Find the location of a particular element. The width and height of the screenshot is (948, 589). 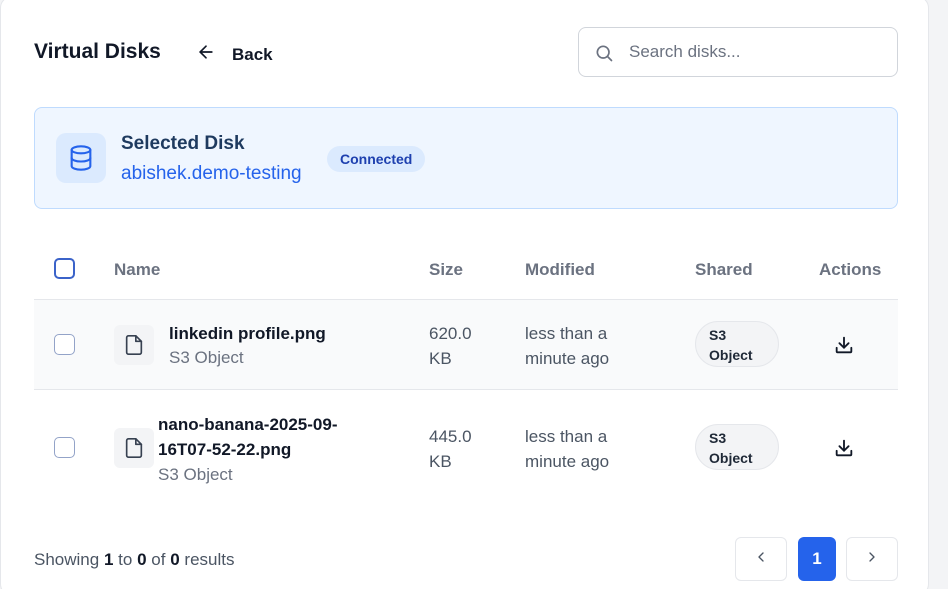

next-page-button is located at coordinates (872, 559).